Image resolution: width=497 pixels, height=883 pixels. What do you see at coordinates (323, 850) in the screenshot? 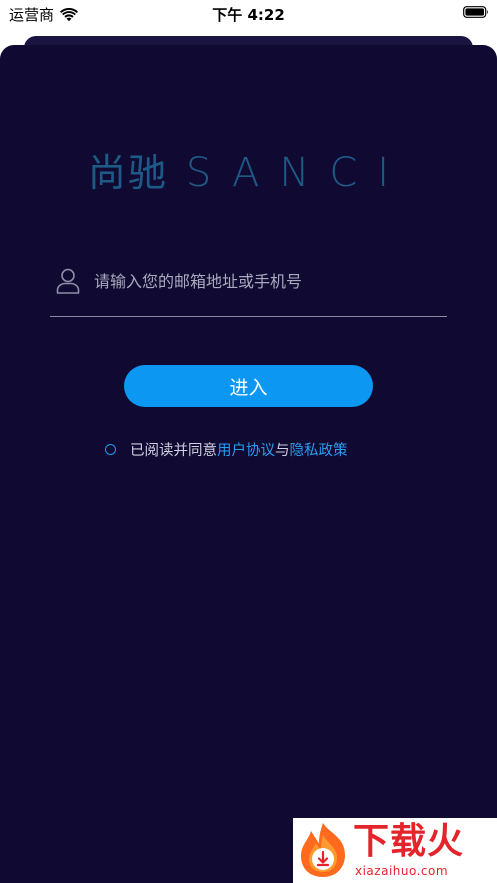
I see `flame-download-icon` at bounding box center [323, 850].